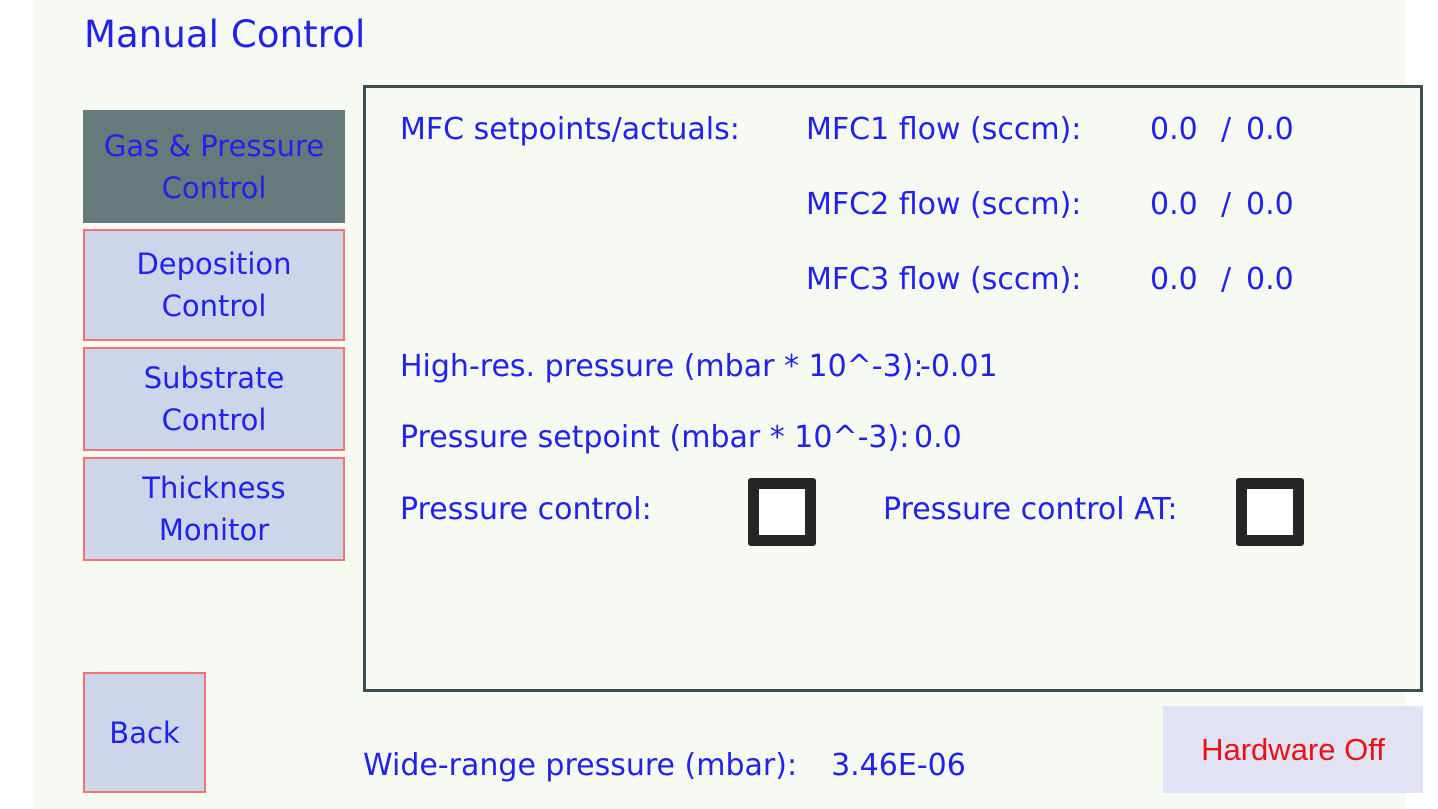 The image size is (1438, 809). What do you see at coordinates (570, 129) in the screenshot?
I see `mfc-setpoints-actuals-heading: MFC setpoints/actuals:` at bounding box center [570, 129].